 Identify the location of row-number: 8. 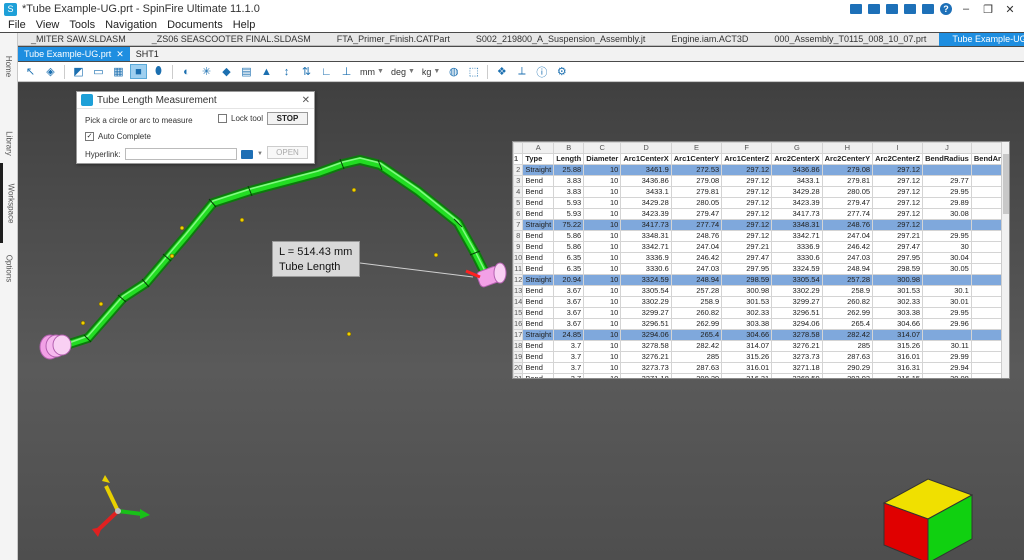
(518, 236).